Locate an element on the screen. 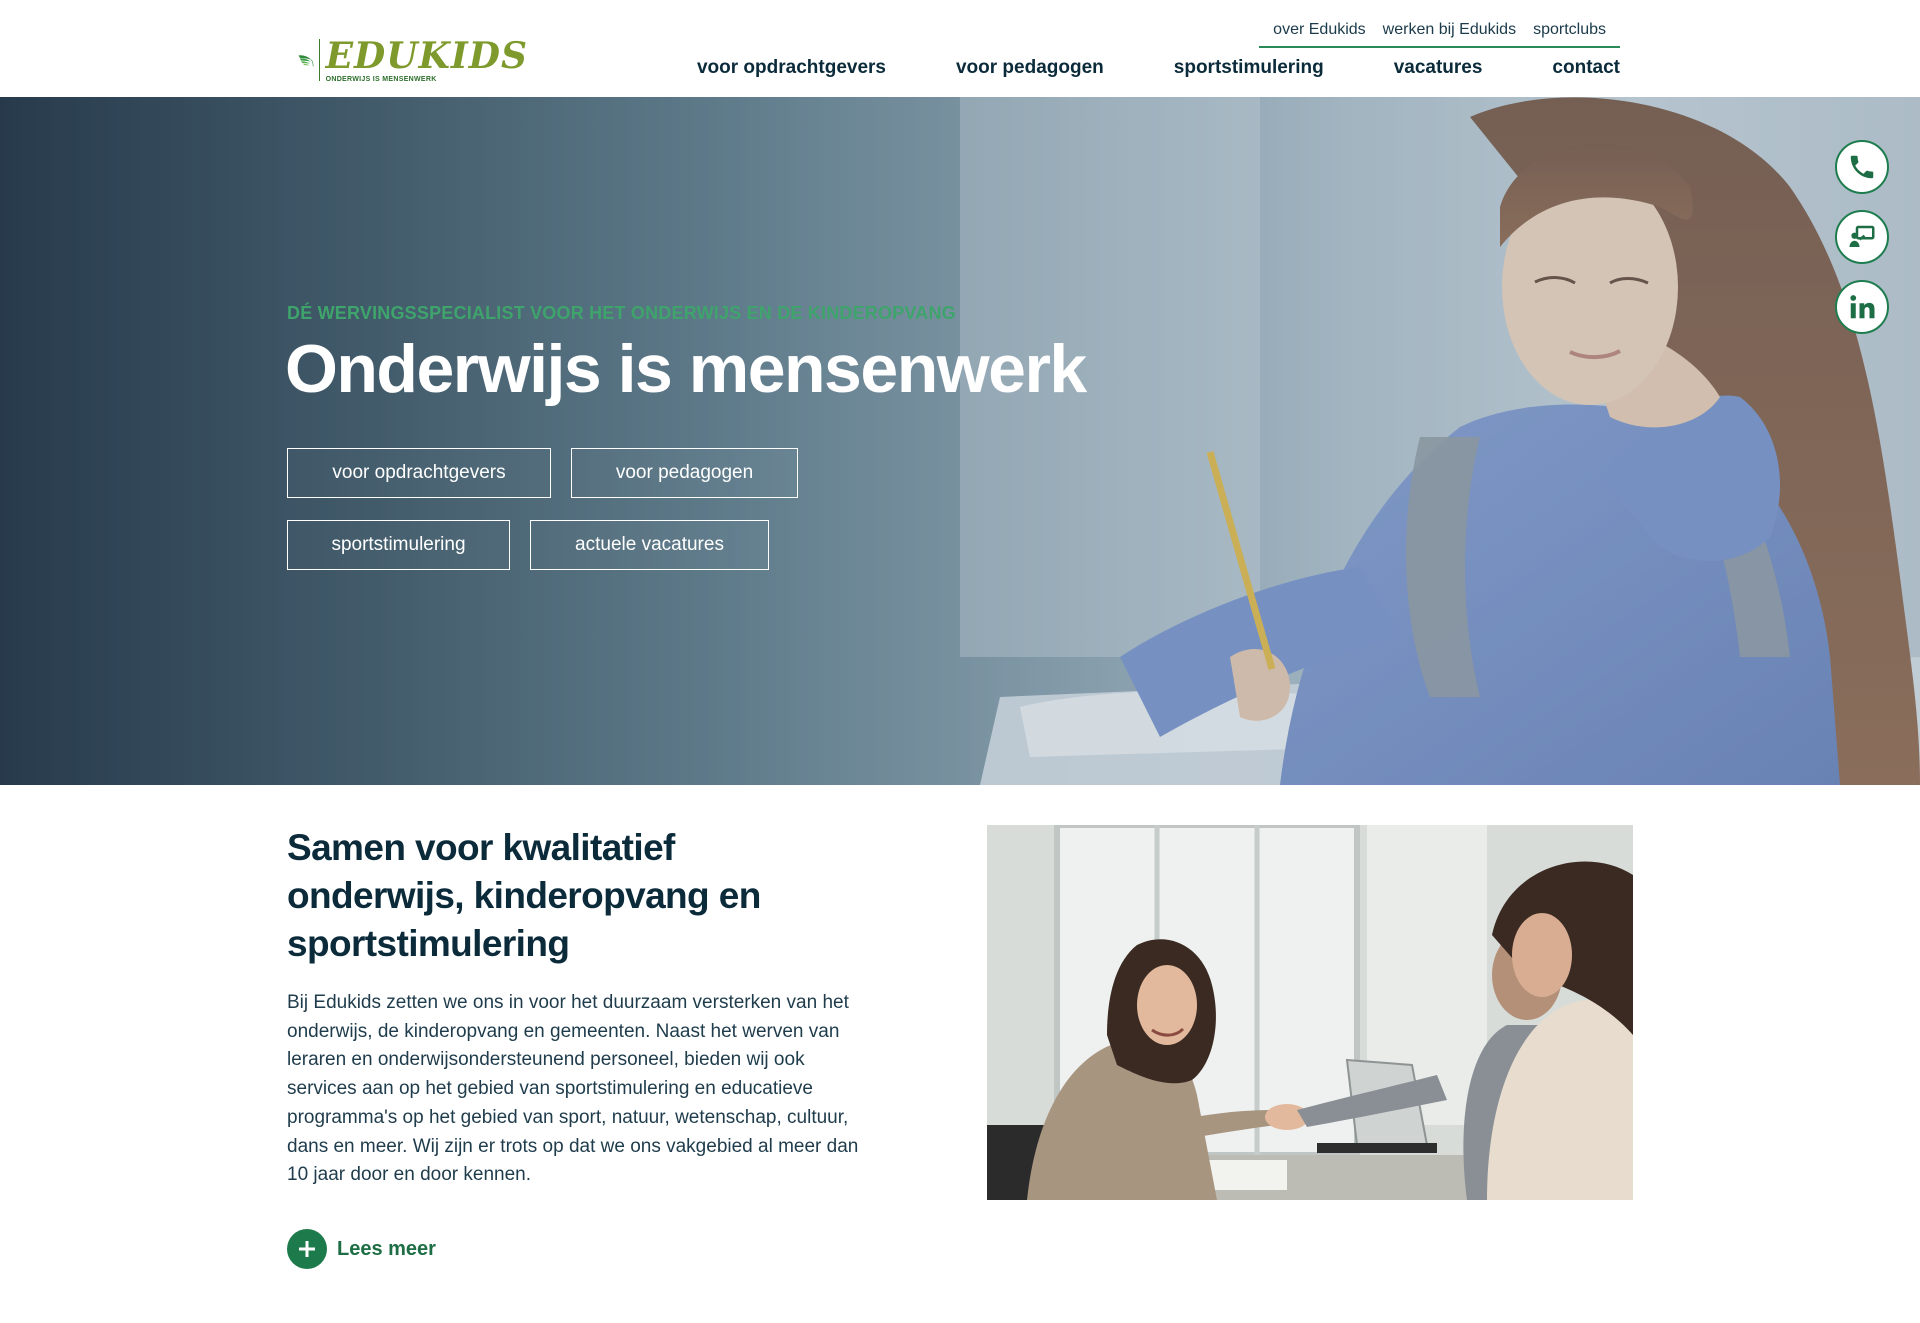 This screenshot has height=1323, width=1920. hero-button-voor-pedagogen: voor pedagogen is located at coordinates (684, 473).